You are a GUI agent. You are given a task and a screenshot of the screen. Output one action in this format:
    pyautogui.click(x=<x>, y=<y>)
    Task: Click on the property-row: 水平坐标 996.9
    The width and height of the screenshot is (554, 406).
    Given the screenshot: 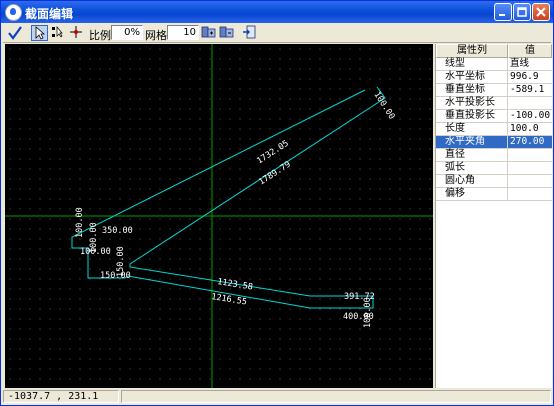 What is the action you would take?
    pyautogui.click(x=494, y=77)
    